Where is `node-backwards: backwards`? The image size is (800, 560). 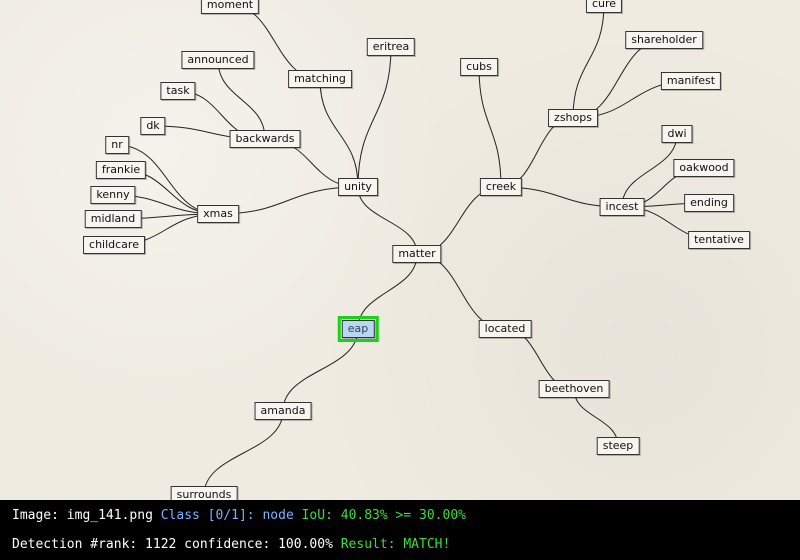 node-backwards: backwards is located at coordinates (265, 139).